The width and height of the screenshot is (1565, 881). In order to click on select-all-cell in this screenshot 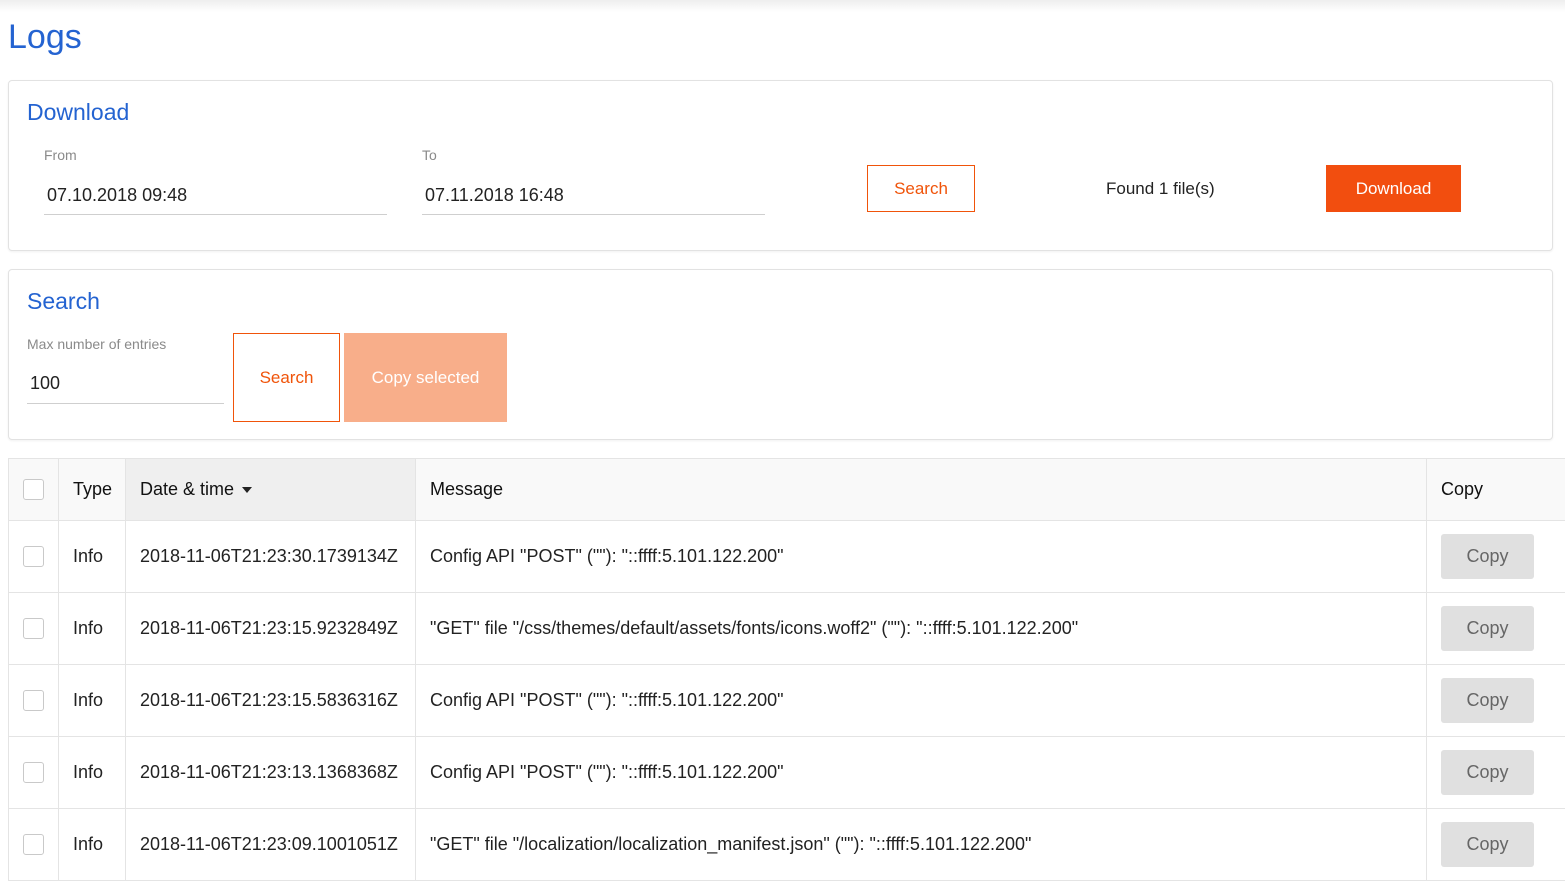, I will do `click(34, 490)`.